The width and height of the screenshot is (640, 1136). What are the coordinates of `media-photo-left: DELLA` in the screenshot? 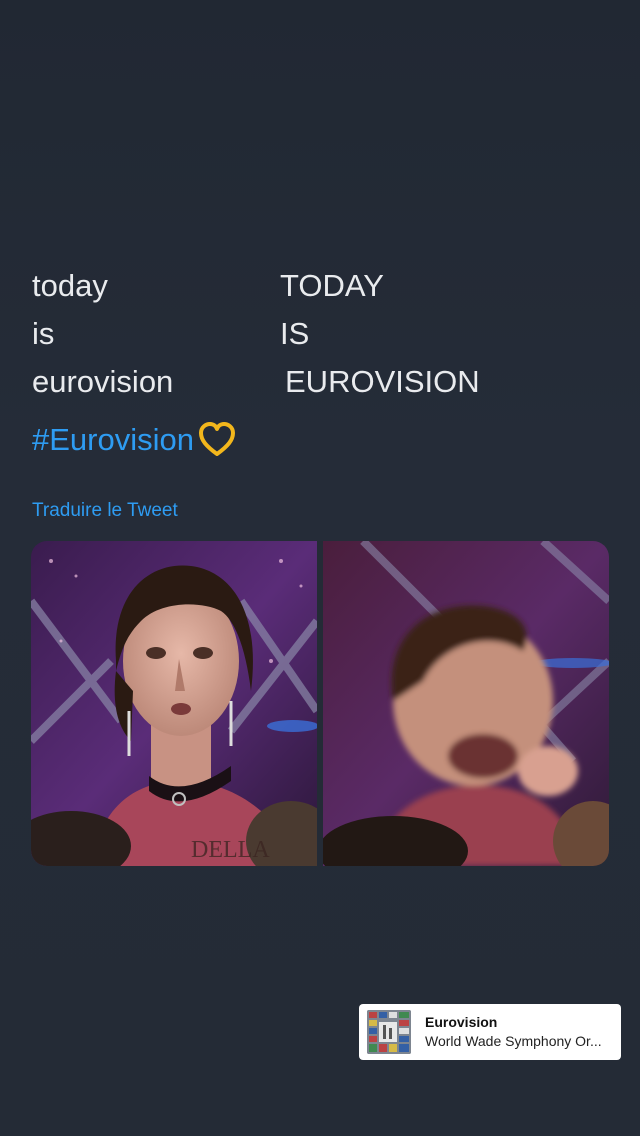 It's located at (174, 703).